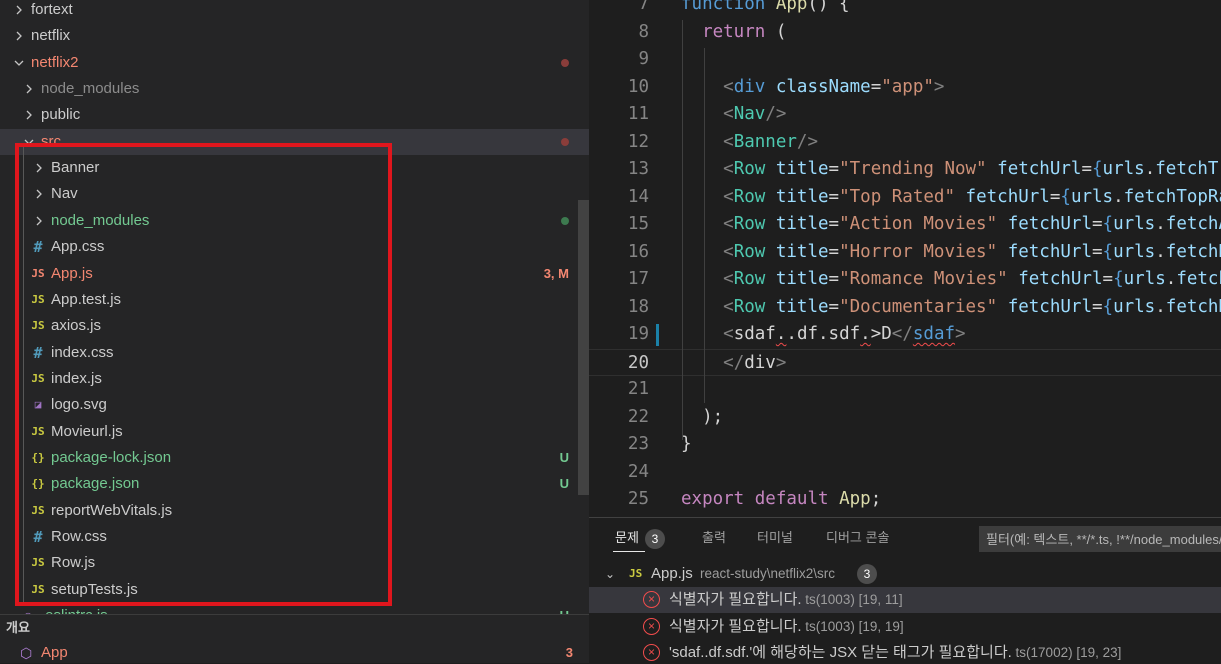 This screenshot has width=1221, height=664. Describe the element at coordinates (100, 220) in the screenshot. I see `tree-item-label: node_modules` at that location.